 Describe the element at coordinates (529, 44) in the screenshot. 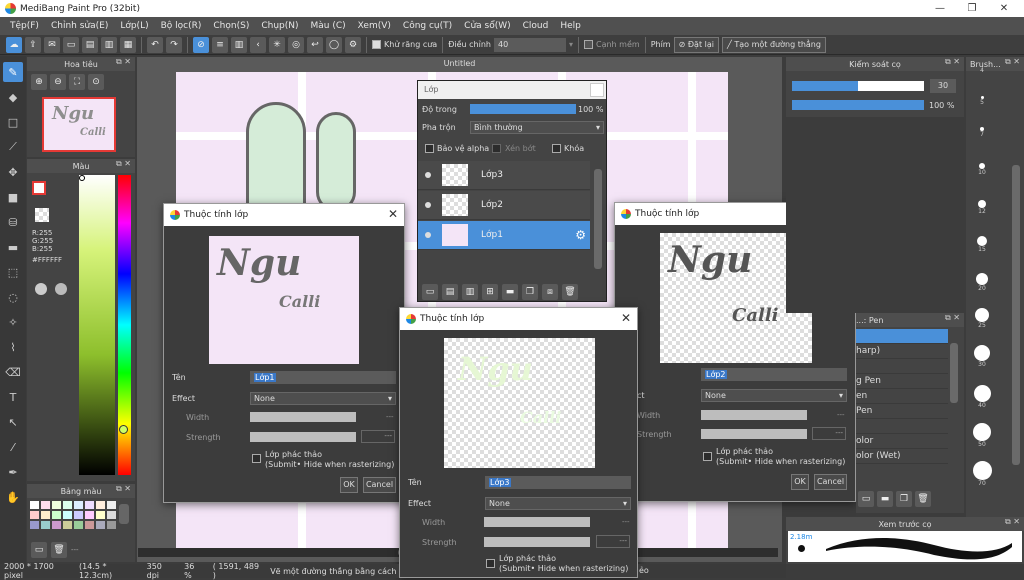

I see `adjust-input: 40` at that location.